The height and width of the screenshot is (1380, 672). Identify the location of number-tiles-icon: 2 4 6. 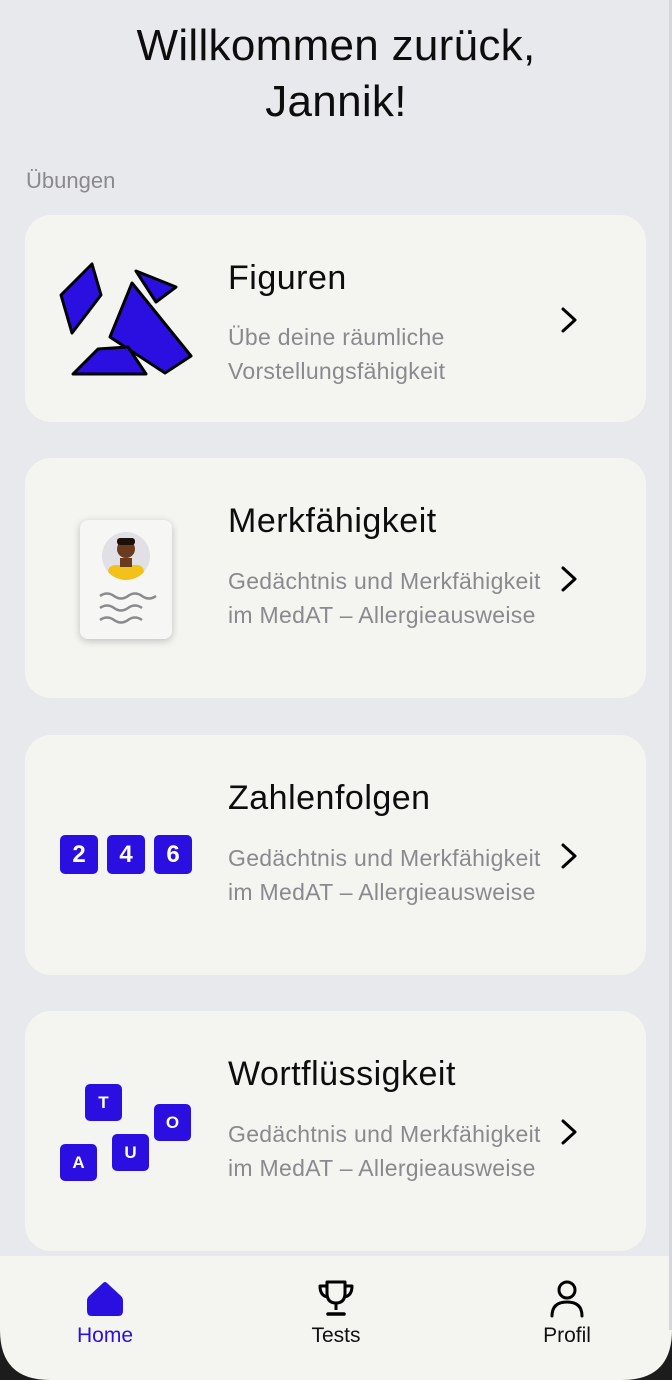
(127, 855).